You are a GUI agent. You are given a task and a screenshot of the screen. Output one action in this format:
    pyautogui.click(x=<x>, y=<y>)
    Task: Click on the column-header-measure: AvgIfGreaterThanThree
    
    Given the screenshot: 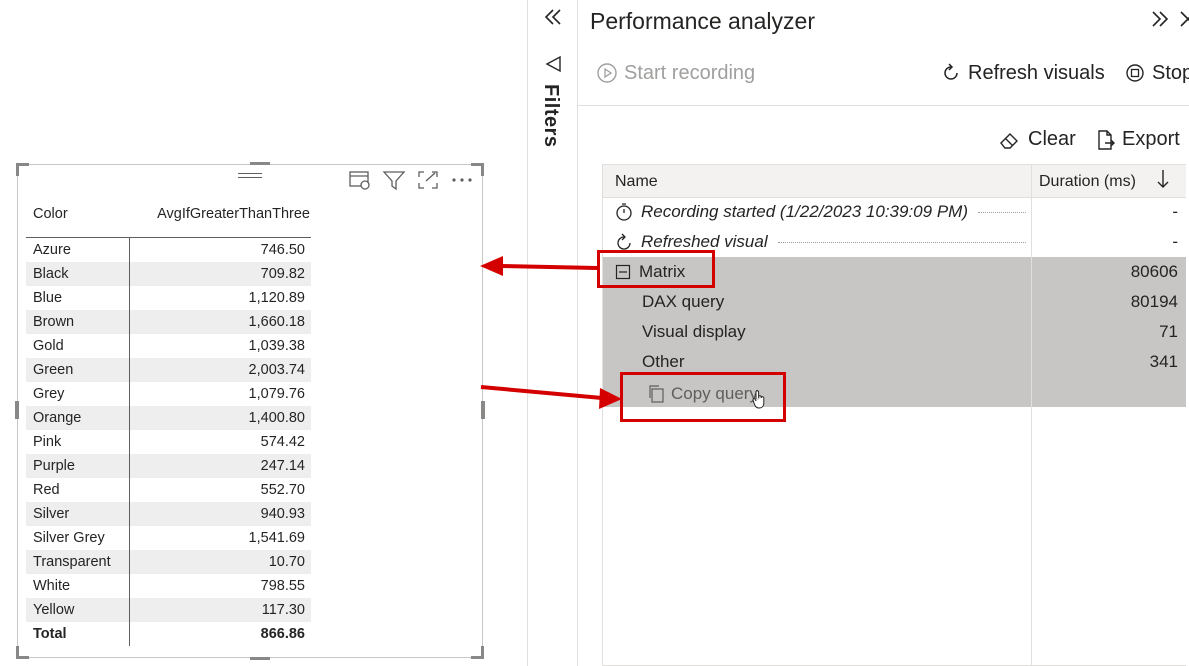 What is the action you would take?
    pyautogui.click(x=221, y=221)
    